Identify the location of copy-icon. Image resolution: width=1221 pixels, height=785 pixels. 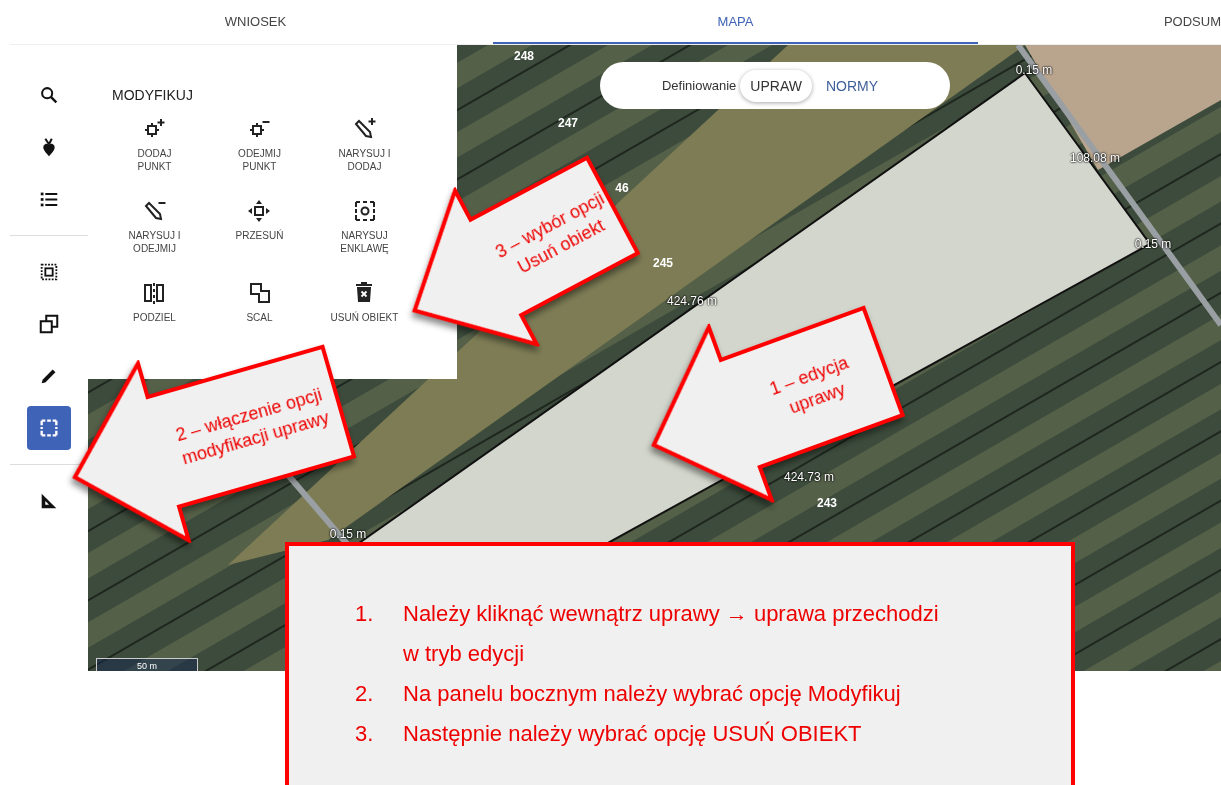
(49, 324).